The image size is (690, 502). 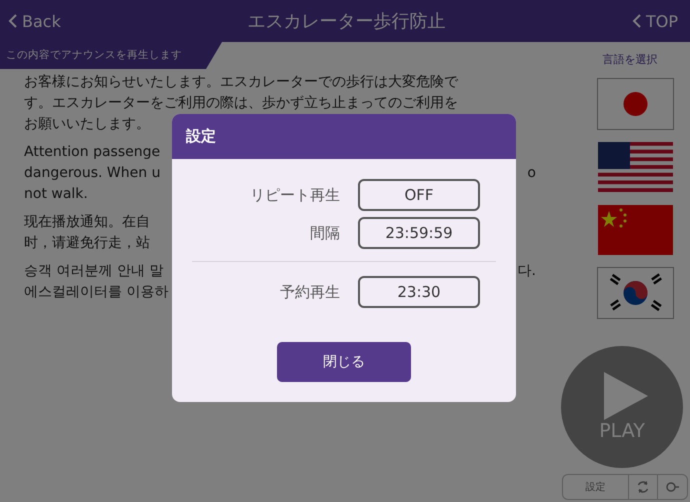 What do you see at coordinates (673, 487) in the screenshot?
I see `toggle-icon` at bounding box center [673, 487].